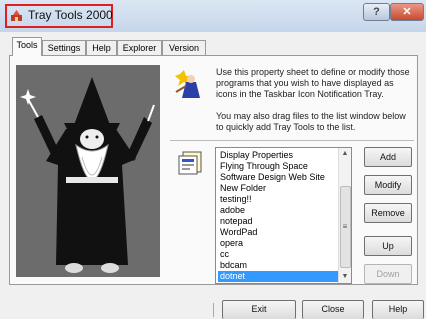  What do you see at coordinates (388, 185) in the screenshot?
I see `modify-button: Modify` at bounding box center [388, 185].